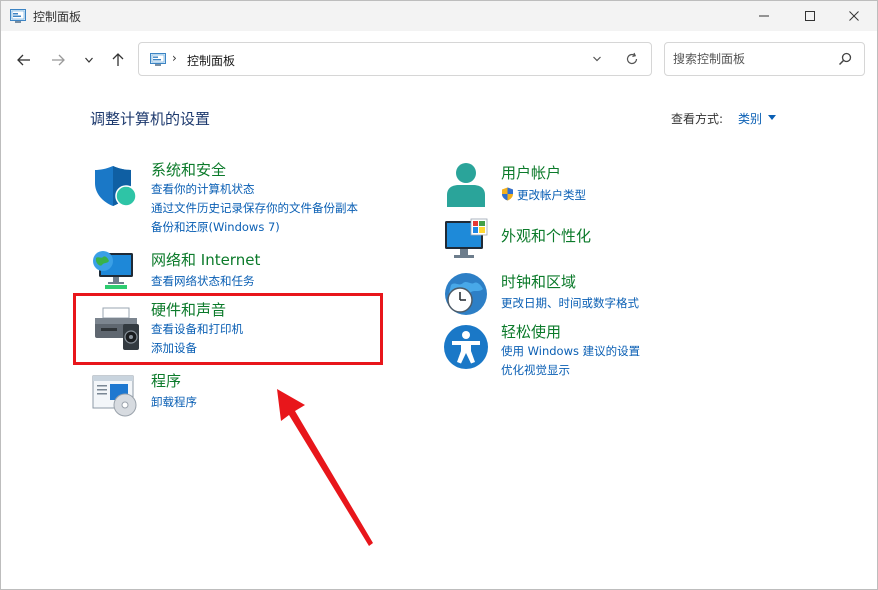  I want to click on category-system-security: 系统和安全, so click(188, 169).